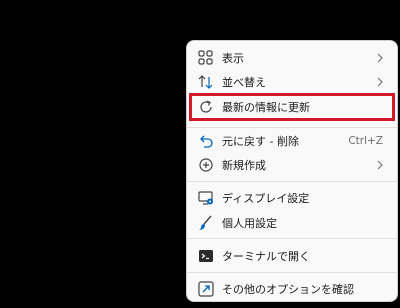  What do you see at coordinates (206, 165) in the screenshot?
I see `new-plus-icon` at bounding box center [206, 165].